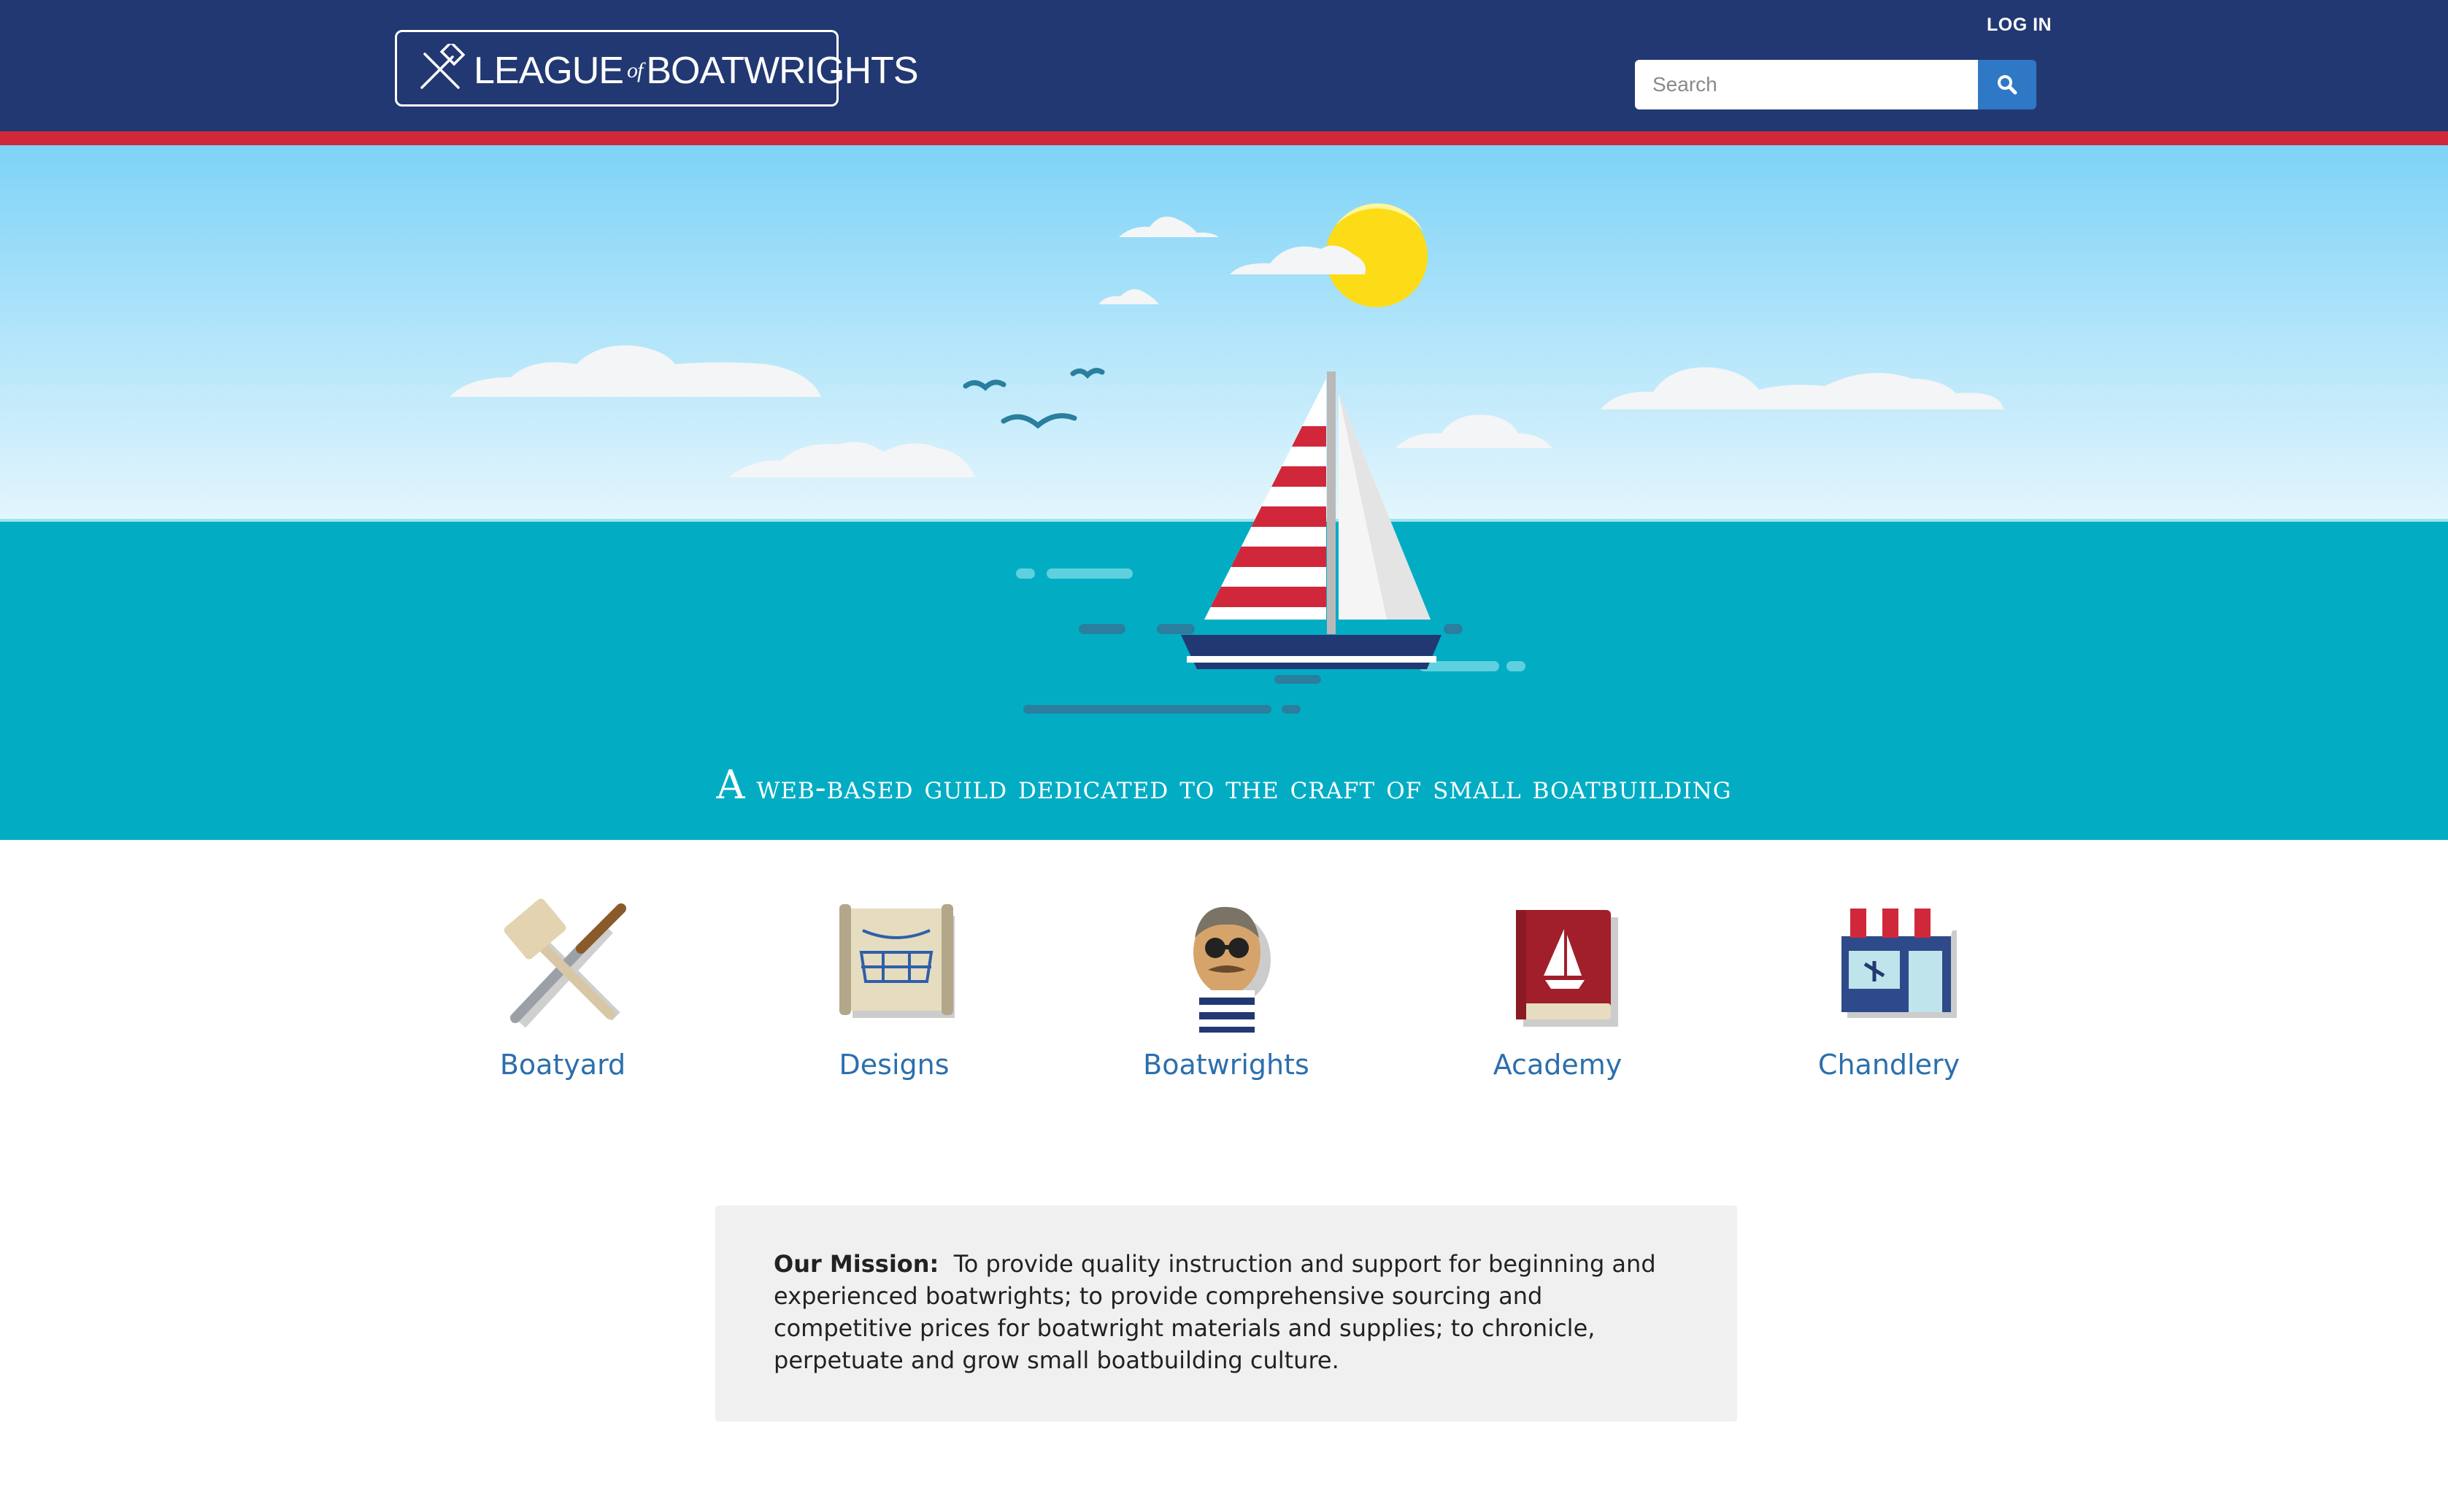  Describe the element at coordinates (562, 1065) in the screenshot. I see `category-label: Boatyard` at that location.